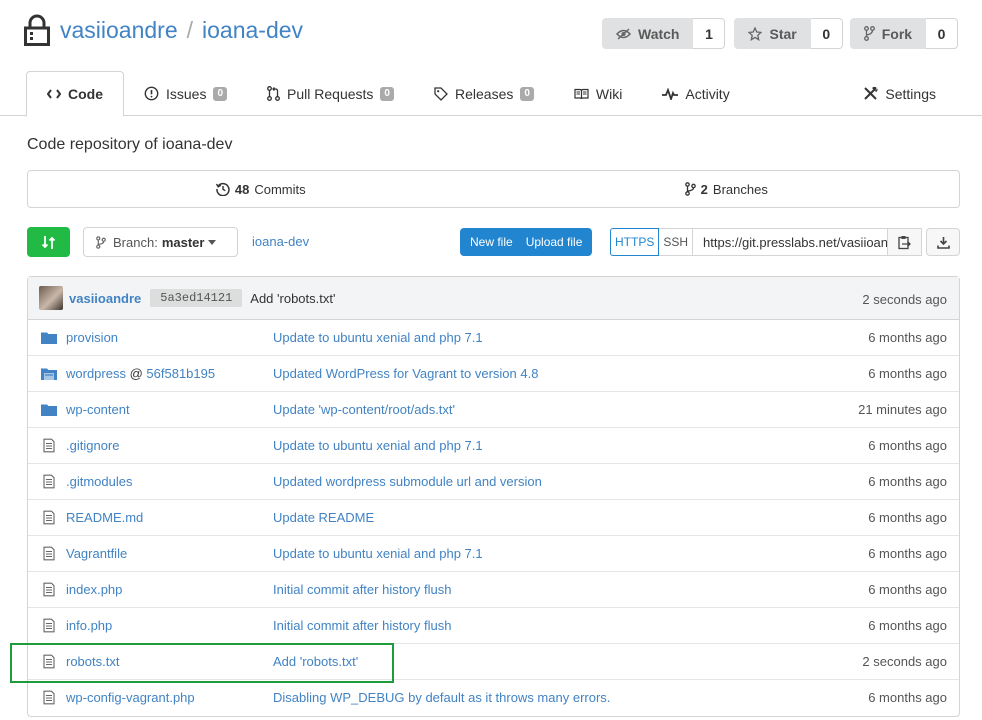 The image size is (982, 720). Describe the element at coordinates (493, 518) in the screenshot. I see `file-row: README.md Update README 6 months ago` at that location.